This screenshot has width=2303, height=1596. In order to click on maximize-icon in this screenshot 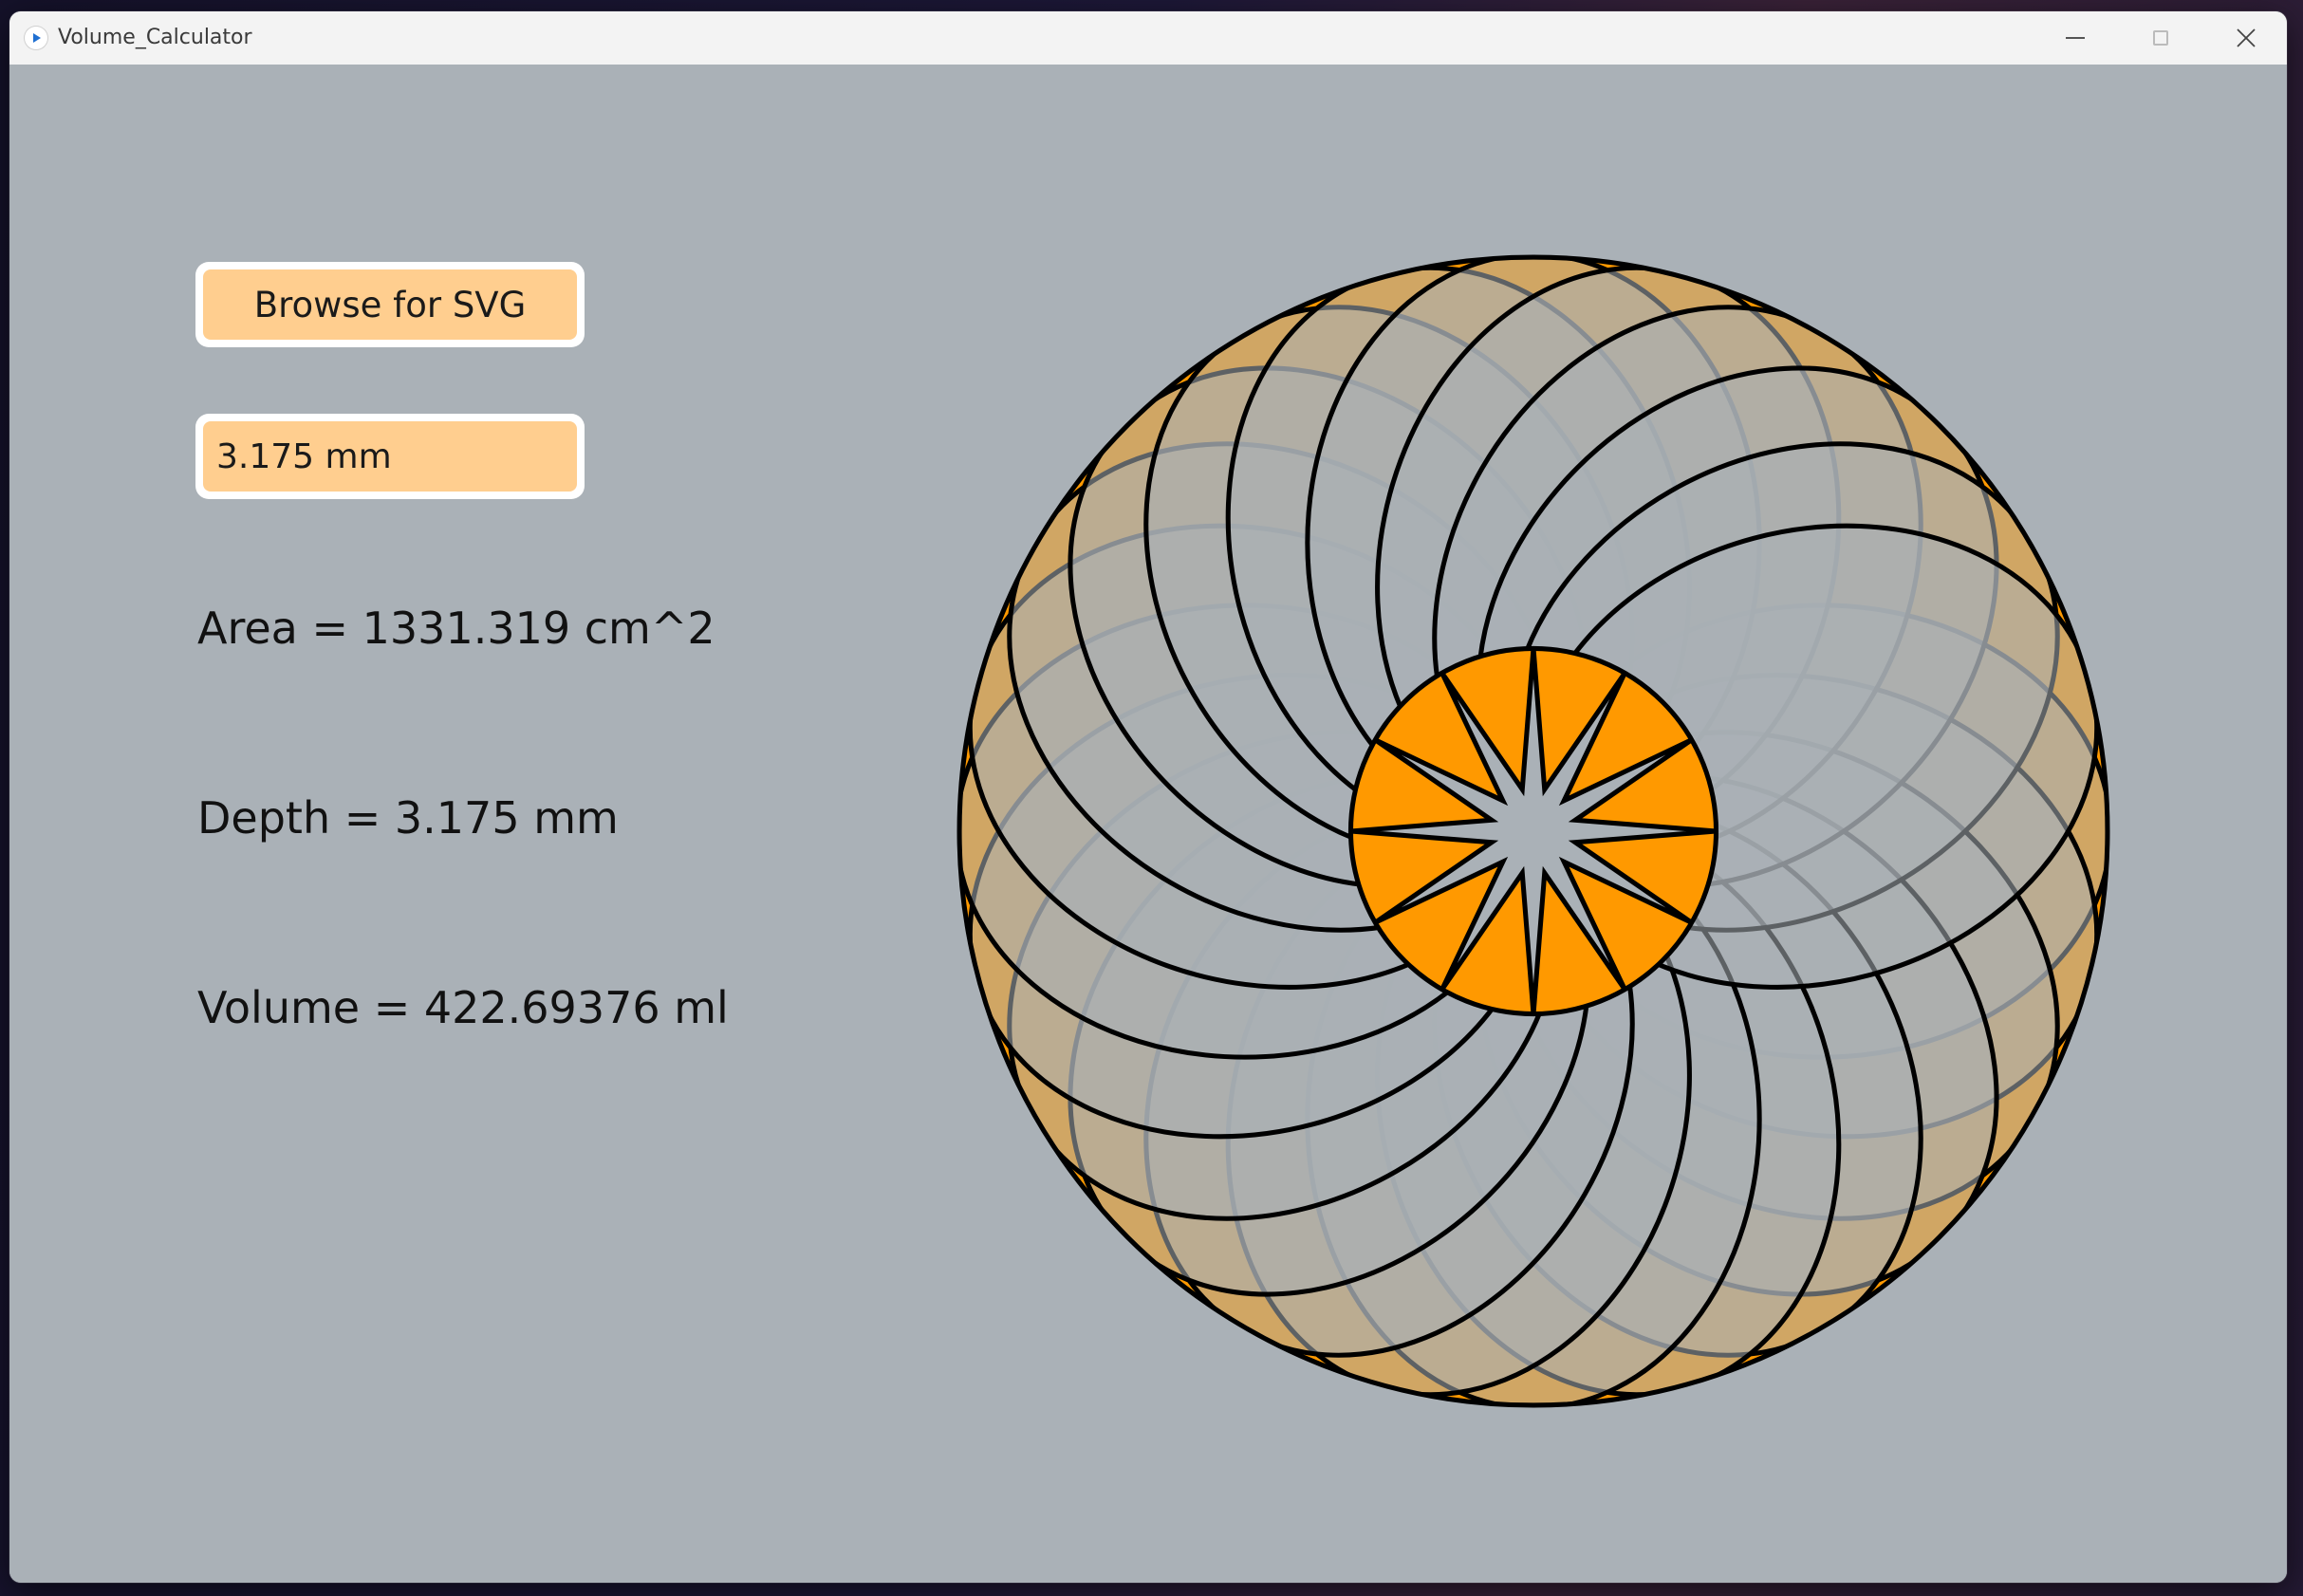, I will do `click(2160, 38)`.